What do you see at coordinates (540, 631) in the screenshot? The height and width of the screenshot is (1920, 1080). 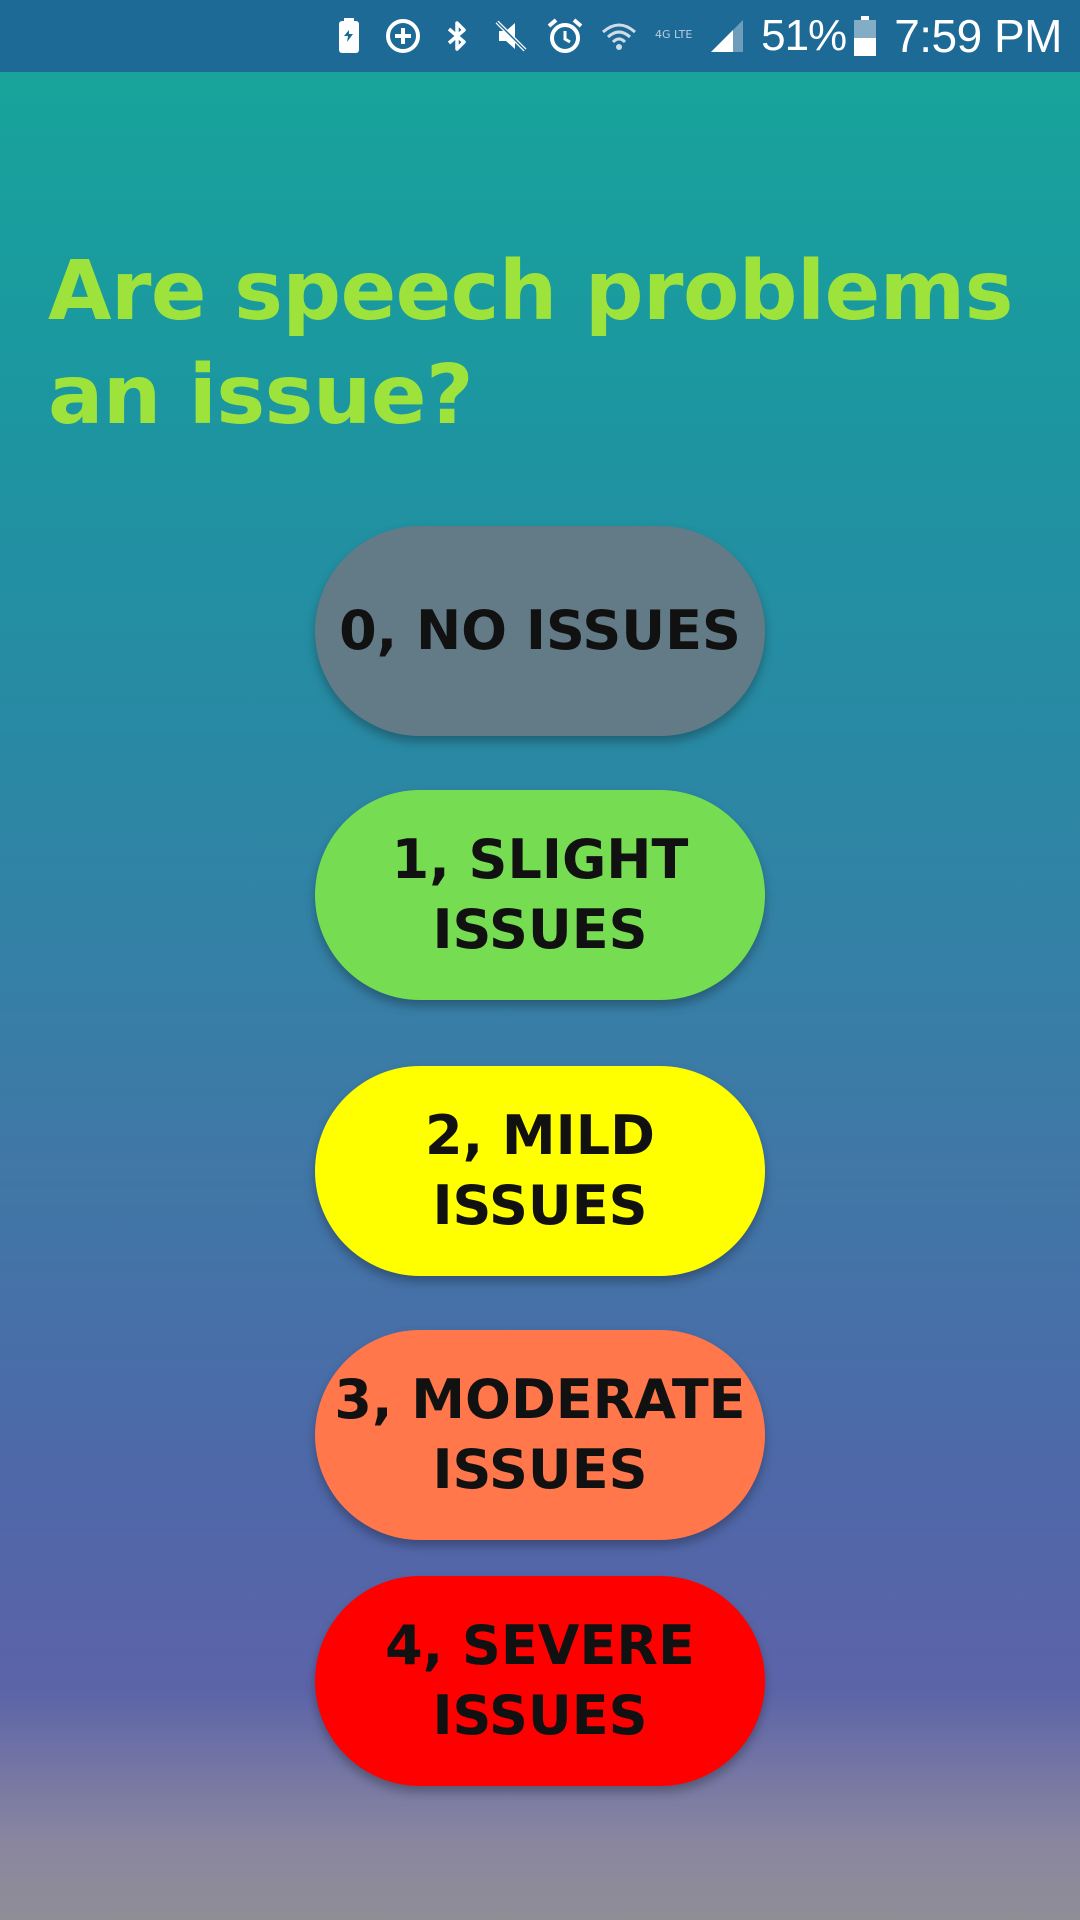 I see `answer-0-no-issues-button: 0, NO ISSUES` at bounding box center [540, 631].